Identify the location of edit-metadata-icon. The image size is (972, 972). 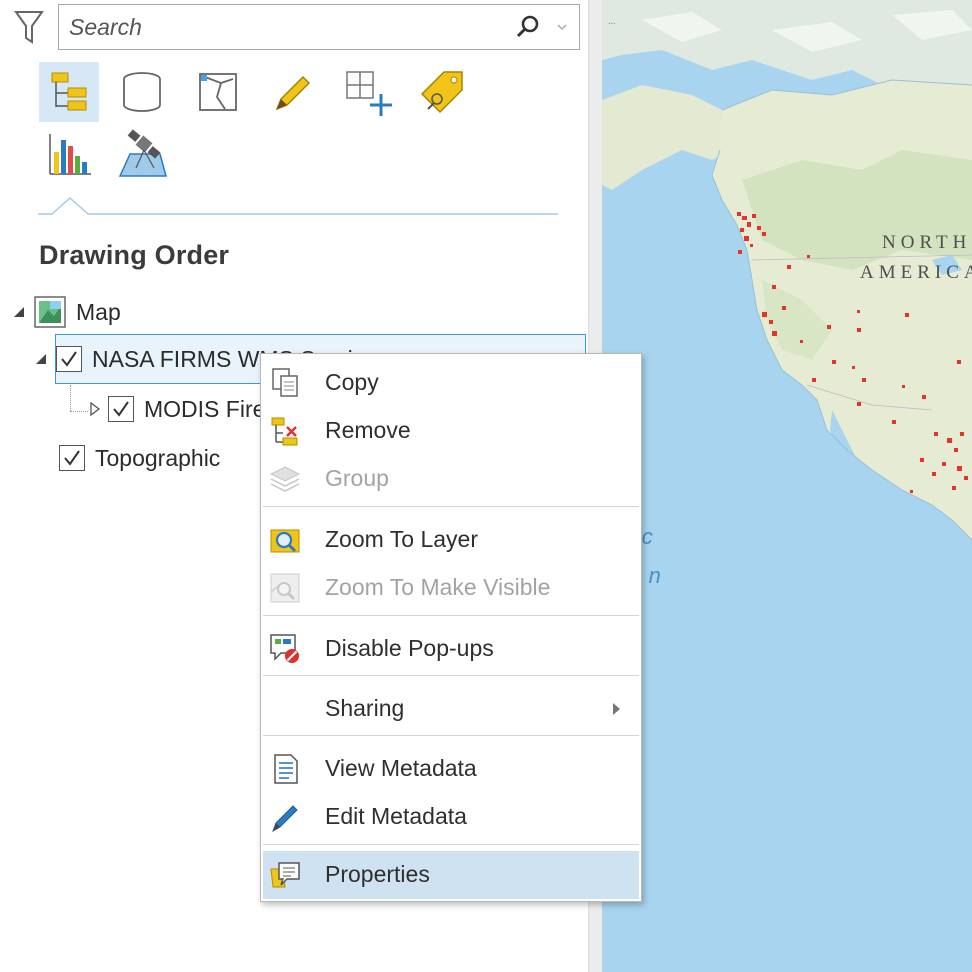
(285, 819).